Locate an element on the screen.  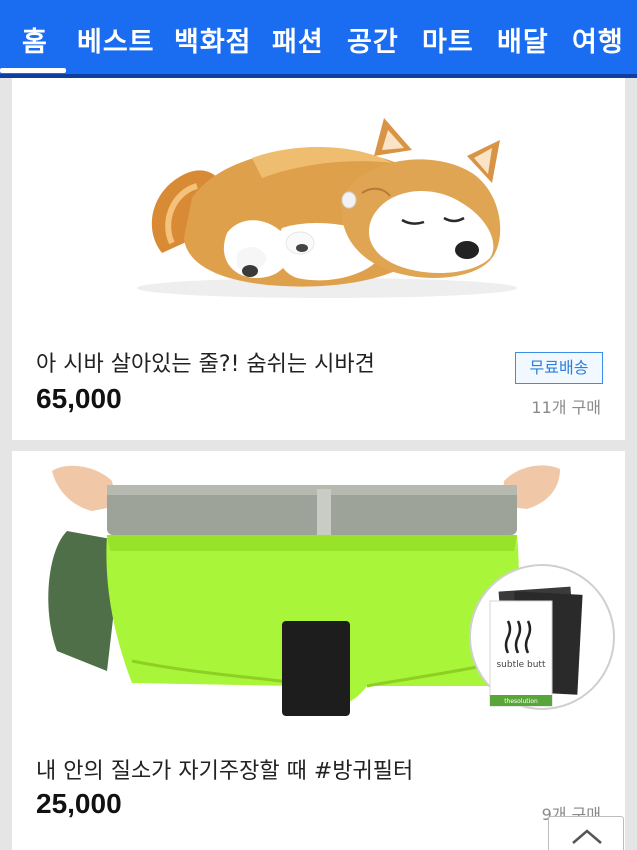
product-title: 아 시바 살아있는 줄?! 숨쉬는 시바견 is located at coordinates (205, 362).